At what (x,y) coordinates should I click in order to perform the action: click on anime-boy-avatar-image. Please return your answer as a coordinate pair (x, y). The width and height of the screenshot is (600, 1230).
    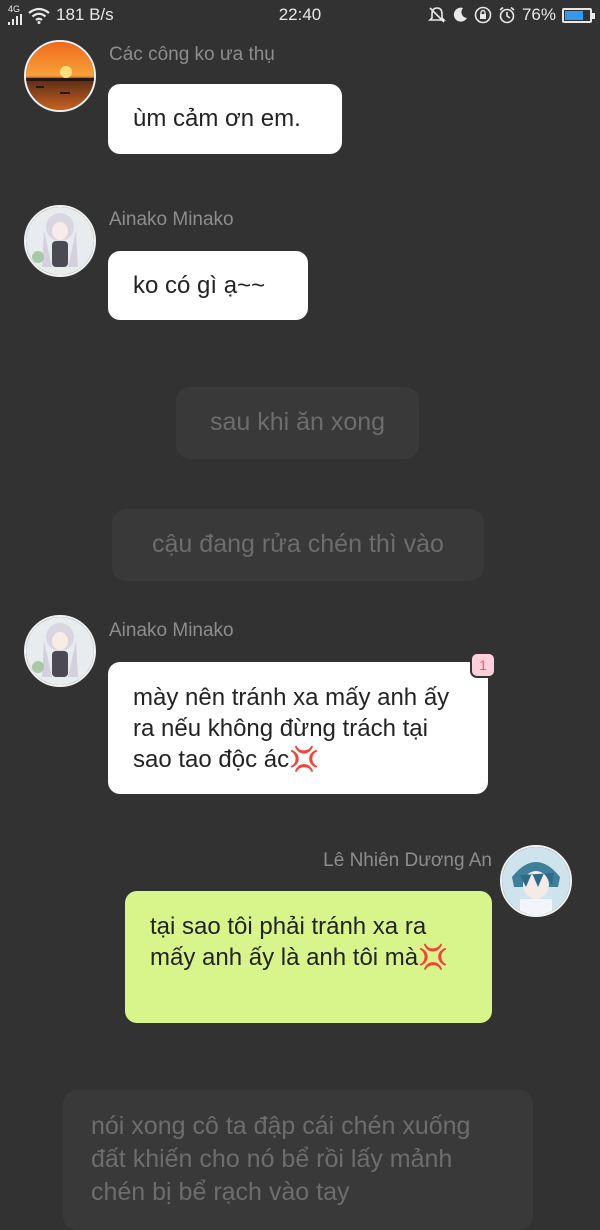
    Looking at the image, I should click on (536, 881).